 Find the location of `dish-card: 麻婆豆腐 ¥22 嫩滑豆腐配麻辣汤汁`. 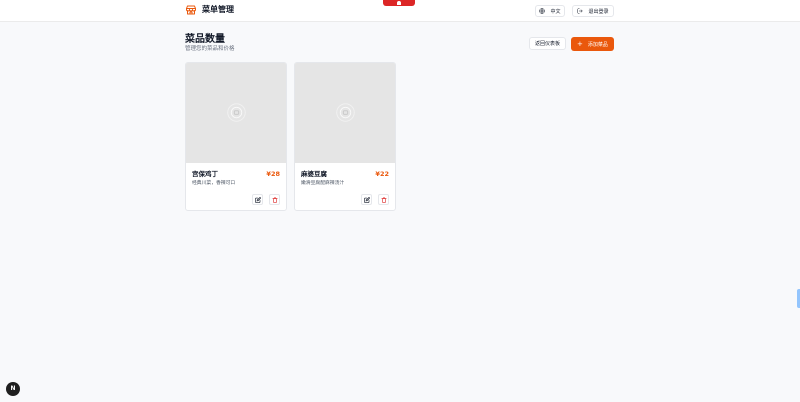

dish-card: 麻婆豆腐 ¥22 嫩滑豆腐配麻辣汤汁 is located at coordinates (345, 136).